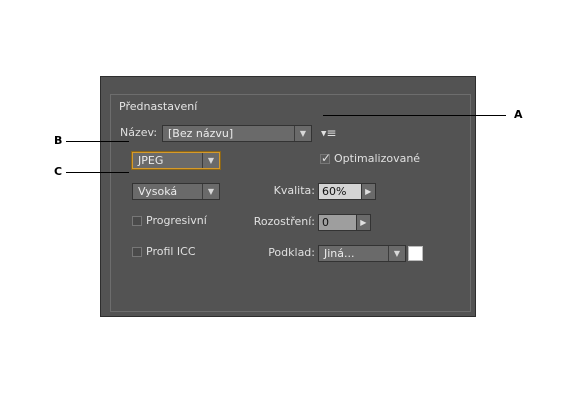 Image resolution: width=576 pixels, height=400 pixels. What do you see at coordinates (97, 172) in the screenshot?
I see `callout-c-line` at bounding box center [97, 172].